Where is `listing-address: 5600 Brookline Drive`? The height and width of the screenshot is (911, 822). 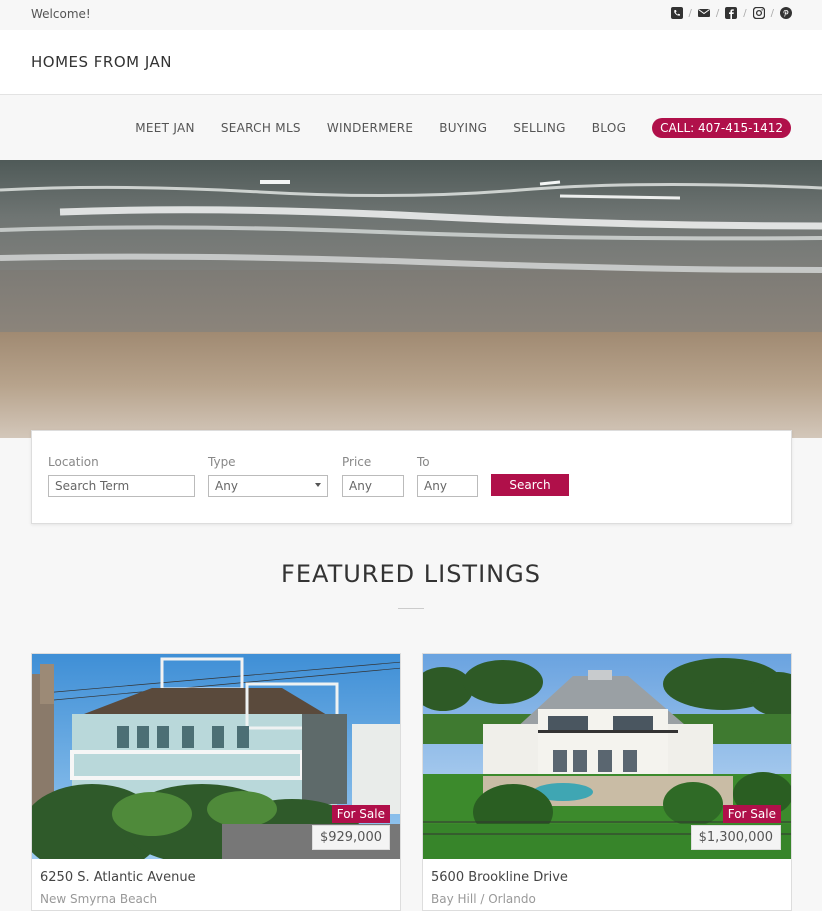
listing-address: 5600 Brookline Drive is located at coordinates (499, 877).